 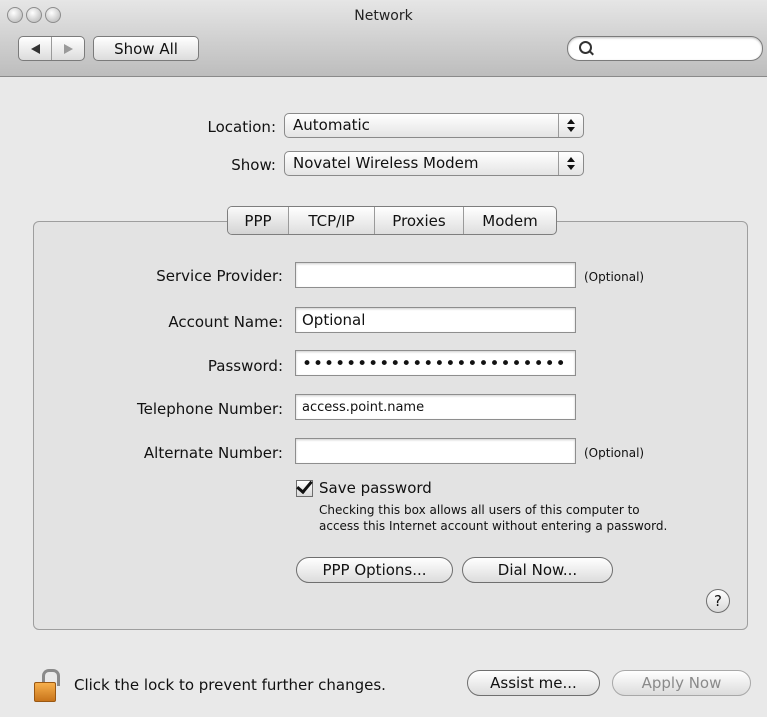 I want to click on checkmark-icon, so click(x=304, y=485).